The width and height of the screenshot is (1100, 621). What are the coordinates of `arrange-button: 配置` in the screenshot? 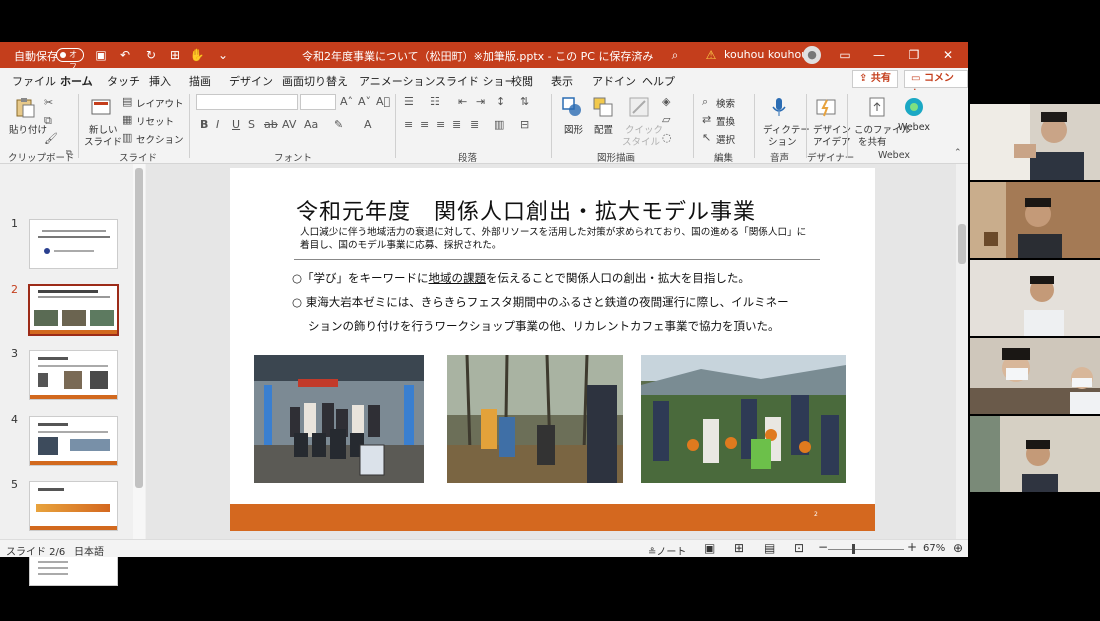 It's located at (603, 129).